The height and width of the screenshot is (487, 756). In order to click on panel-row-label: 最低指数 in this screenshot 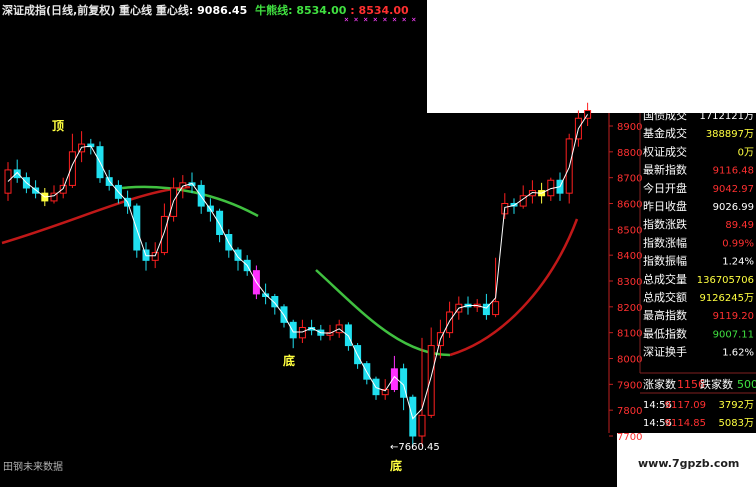, I will do `click(665, 333)`.